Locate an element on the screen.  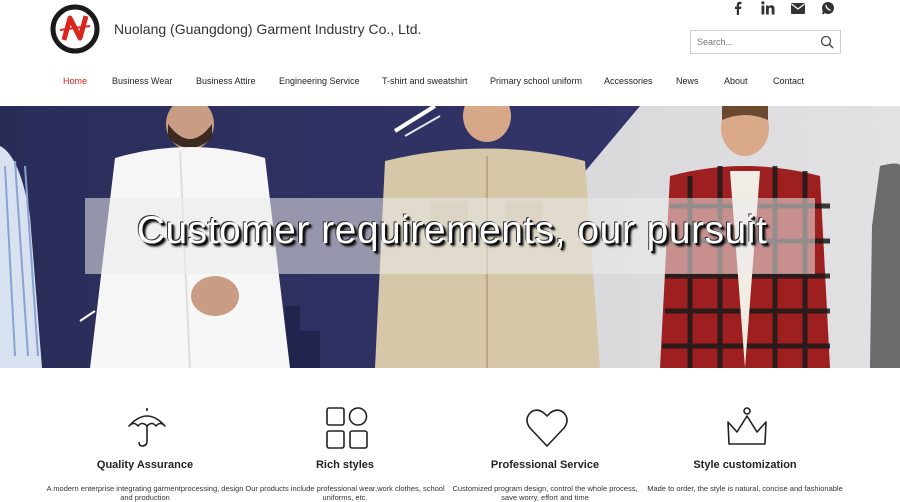
nav-item-engineering-service: Engineering Service is located at coordinates (319, 81).